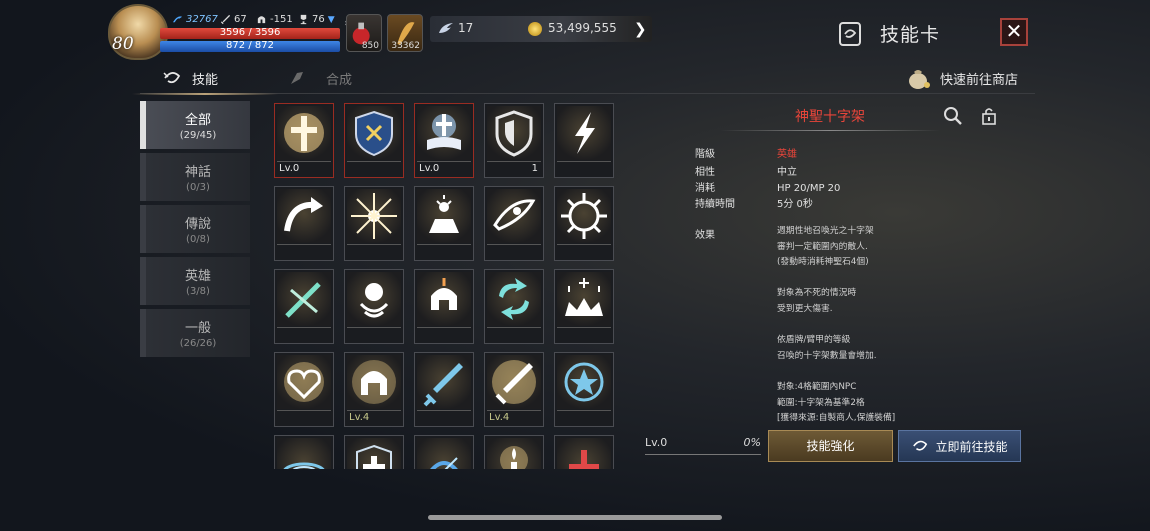 The width and height of the screenshot is (1150, 531). Describe the element at coordinates (514, 140) in the screenshot. I see `skill-card: 1` at that location.